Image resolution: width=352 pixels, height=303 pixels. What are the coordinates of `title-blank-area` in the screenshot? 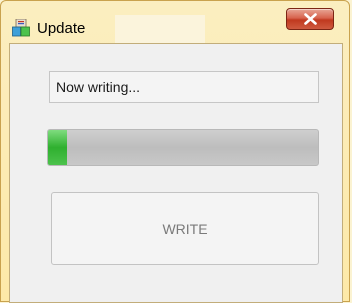 It's located at (160, 29).